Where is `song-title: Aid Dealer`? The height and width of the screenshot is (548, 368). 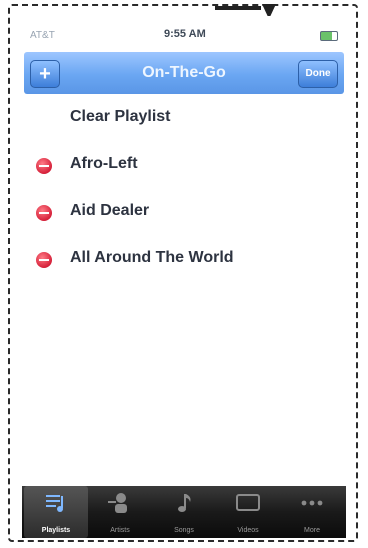 song-title: Aid Dealer is located at coordinates (110, 210).